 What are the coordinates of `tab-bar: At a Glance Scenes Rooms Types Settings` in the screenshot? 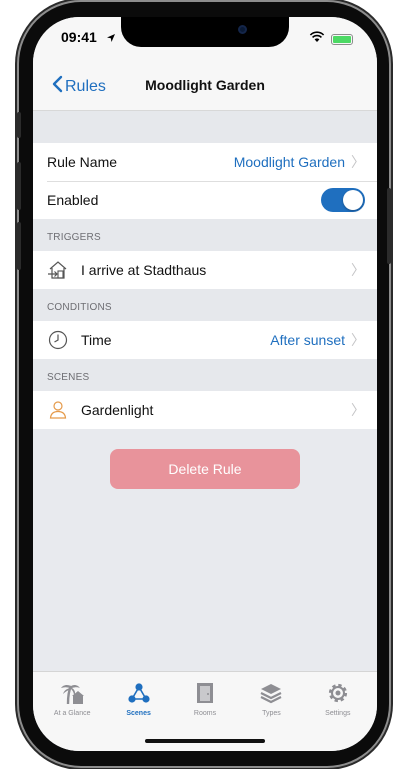 It's located at (205, 711).